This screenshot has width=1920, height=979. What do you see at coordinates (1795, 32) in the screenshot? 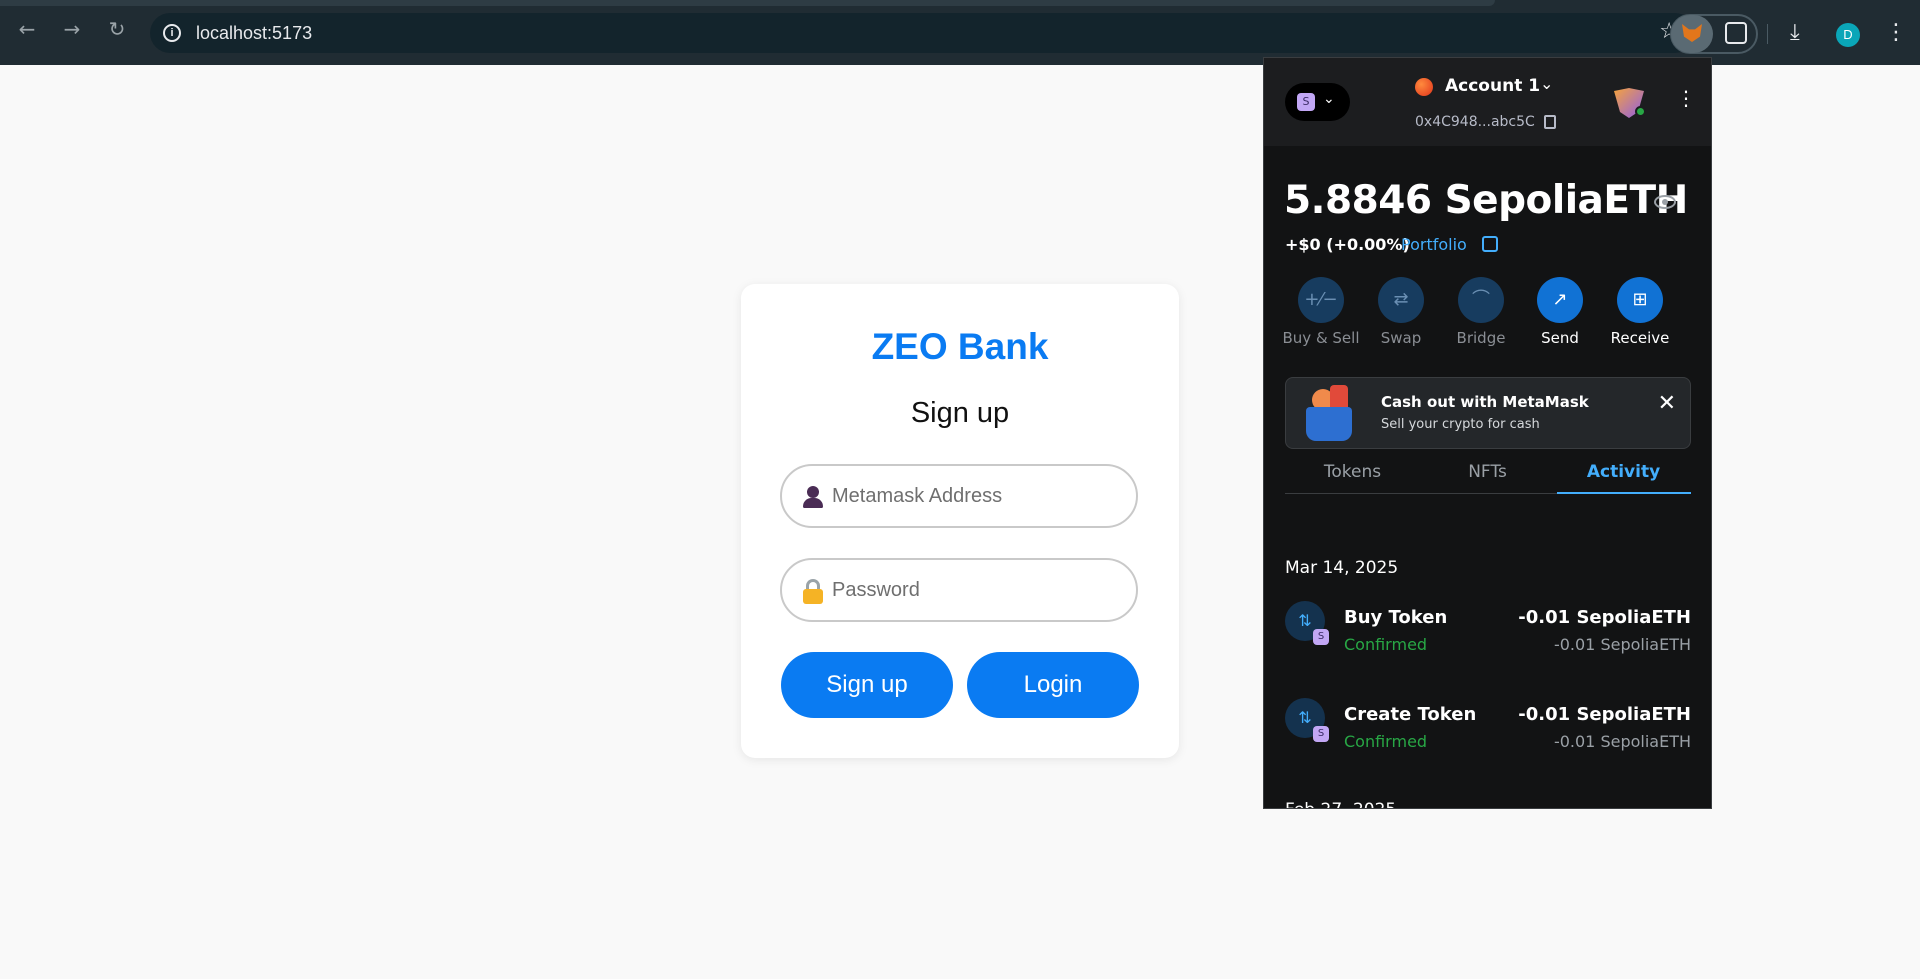
I see `download-icon: ⤓` at bounding box center [1795, 32].